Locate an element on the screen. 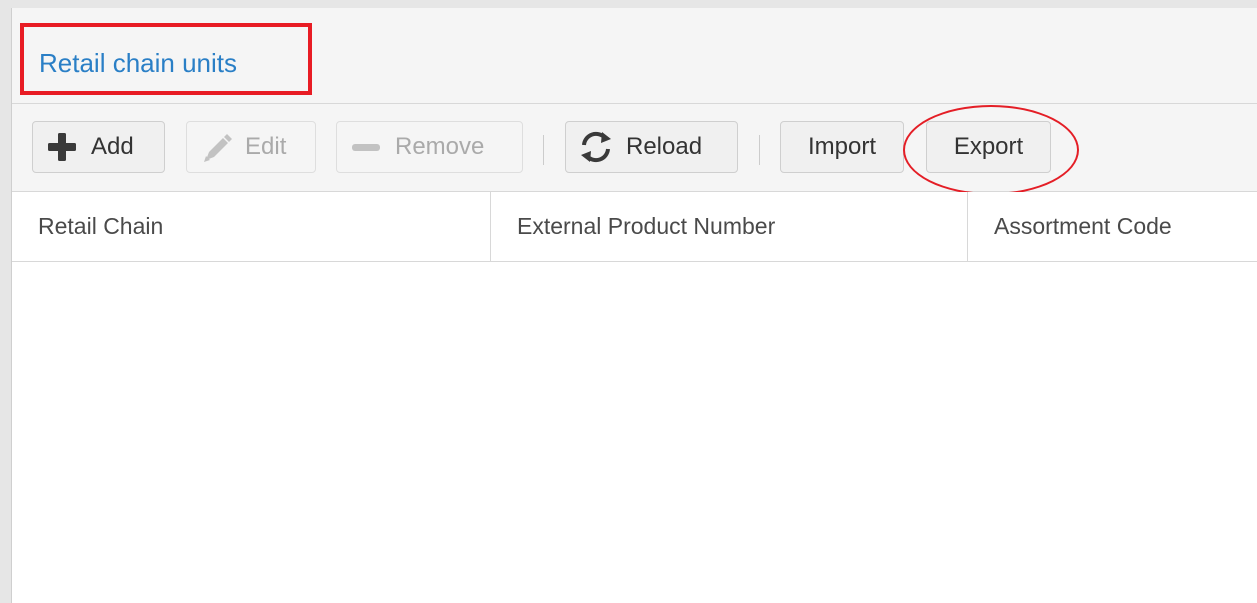 The image size is (1257, 603). window-left-border is located at coordinates (5, 305).